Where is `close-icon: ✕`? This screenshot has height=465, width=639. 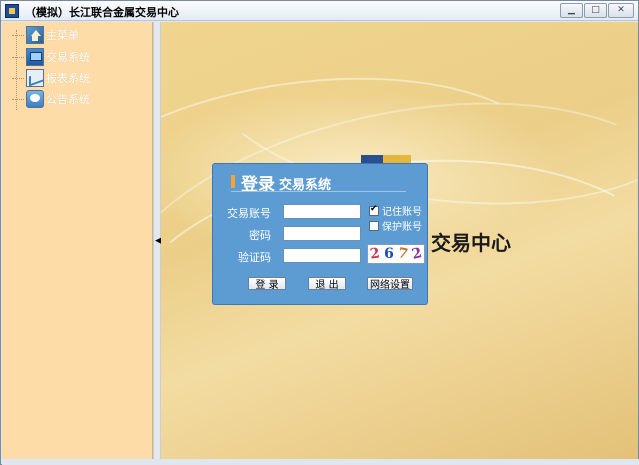
close-icon: ✕ is located at coordinates (621, 10).